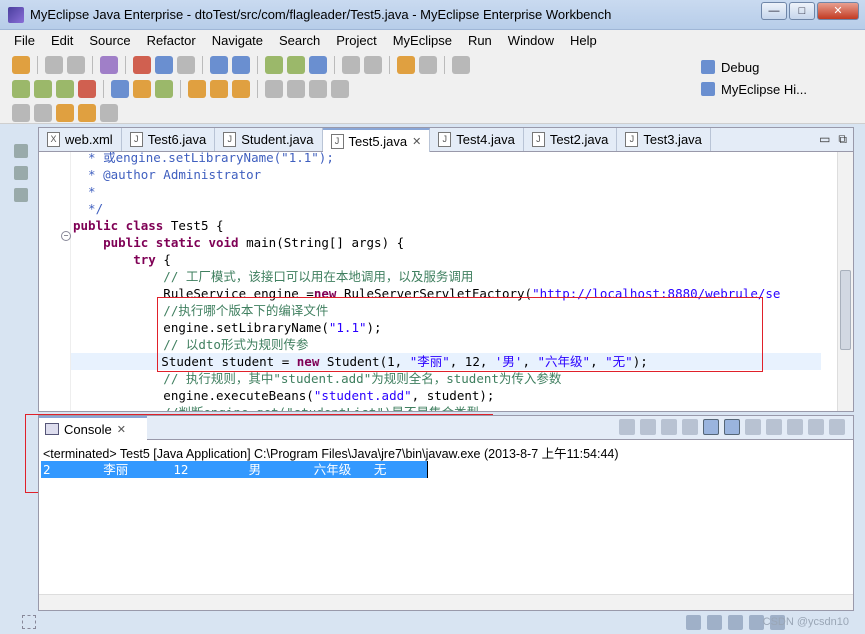 This screenshot has width=865, height=634. I want to click on pin-icon, so click(274, 89).